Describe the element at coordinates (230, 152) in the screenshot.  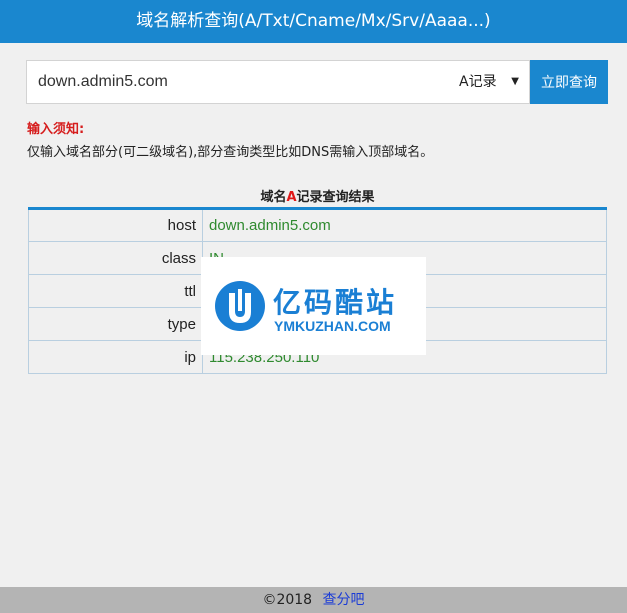
I see `notice-text: 仅输入域名部分(可二级域名),部分查询类型比如DNS需输入顶部域名。` at that location.